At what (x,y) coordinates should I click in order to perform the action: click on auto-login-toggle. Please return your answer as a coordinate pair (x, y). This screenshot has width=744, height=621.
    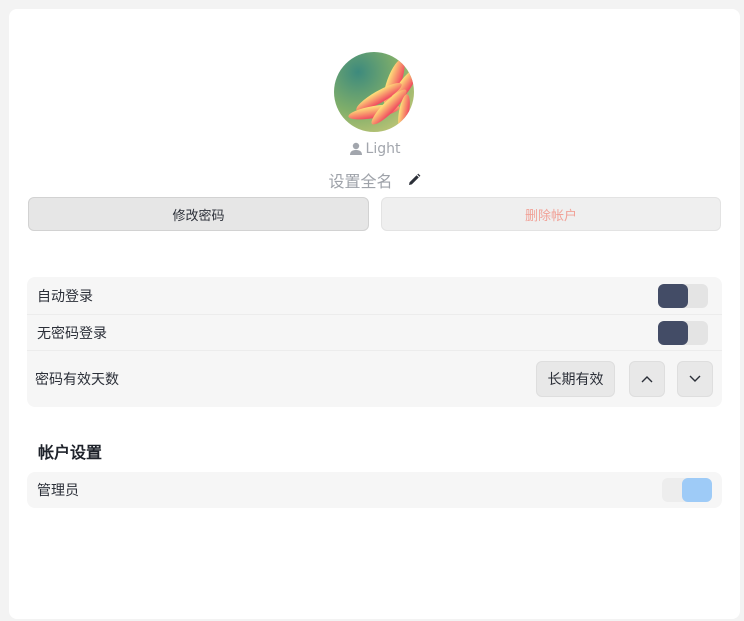
    Looking at the image, I should click on (683, 295).